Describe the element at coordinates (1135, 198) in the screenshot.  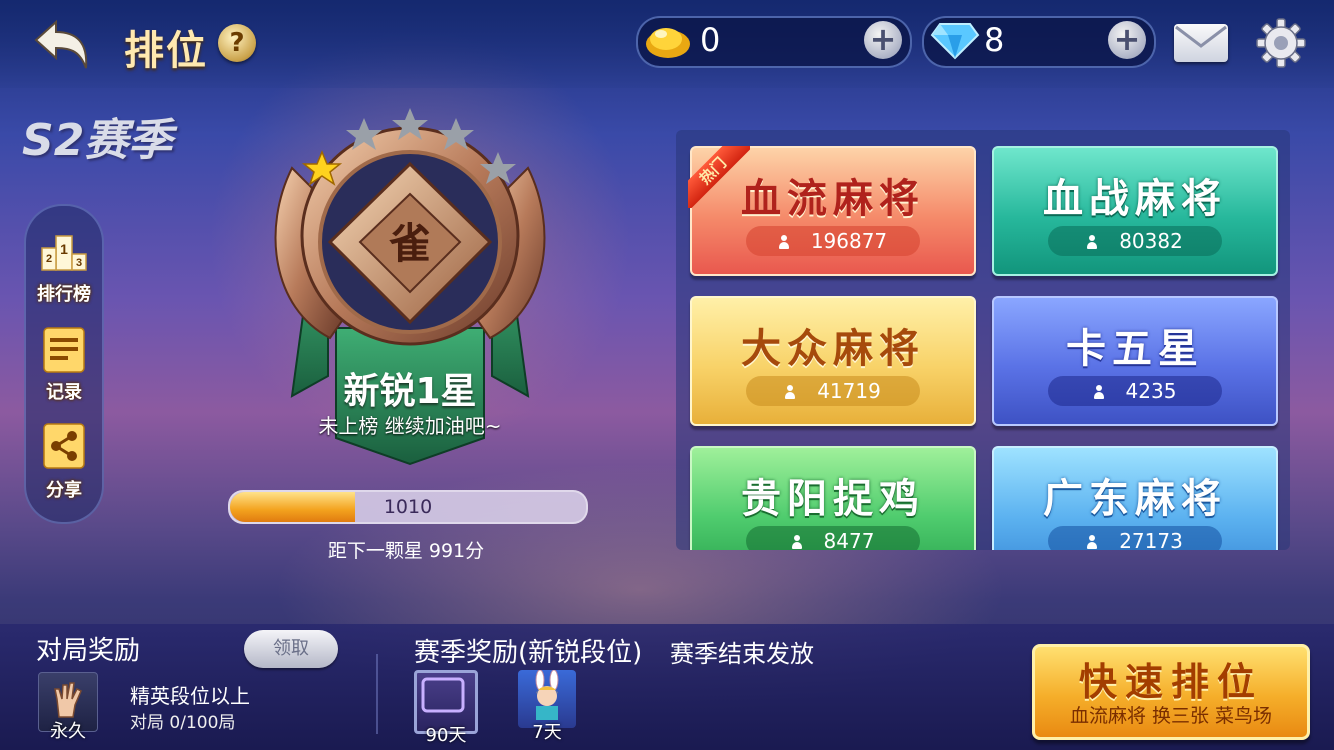
I see `mode-name: 血战麻将` at that location.